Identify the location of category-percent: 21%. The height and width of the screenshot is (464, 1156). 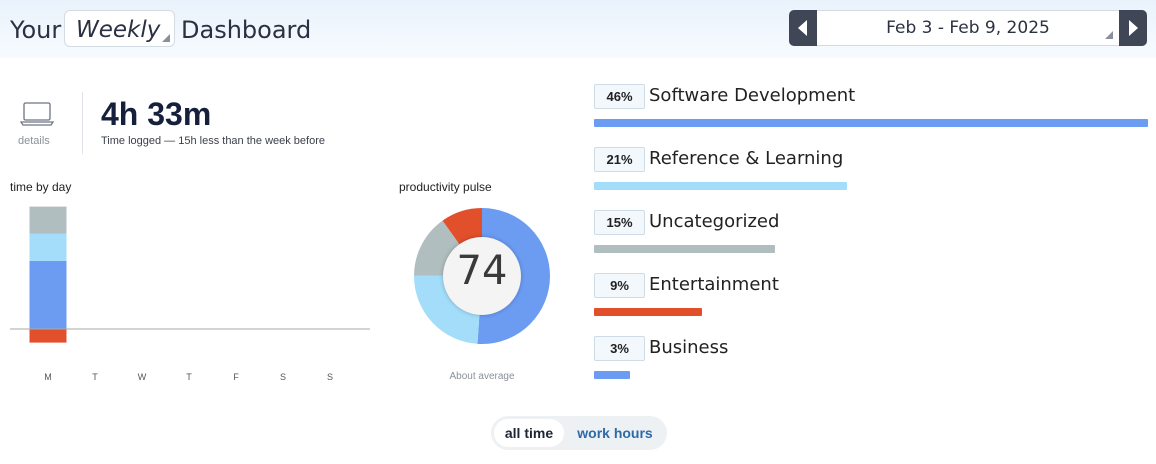
(619, 159).